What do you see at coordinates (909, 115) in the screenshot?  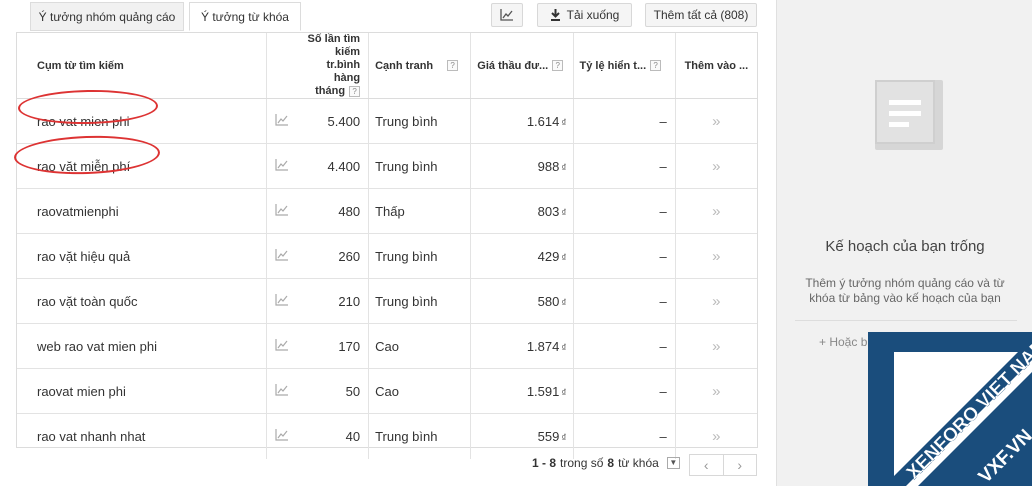 I see `empty-plan-icon` at bounding box center [909, 115].